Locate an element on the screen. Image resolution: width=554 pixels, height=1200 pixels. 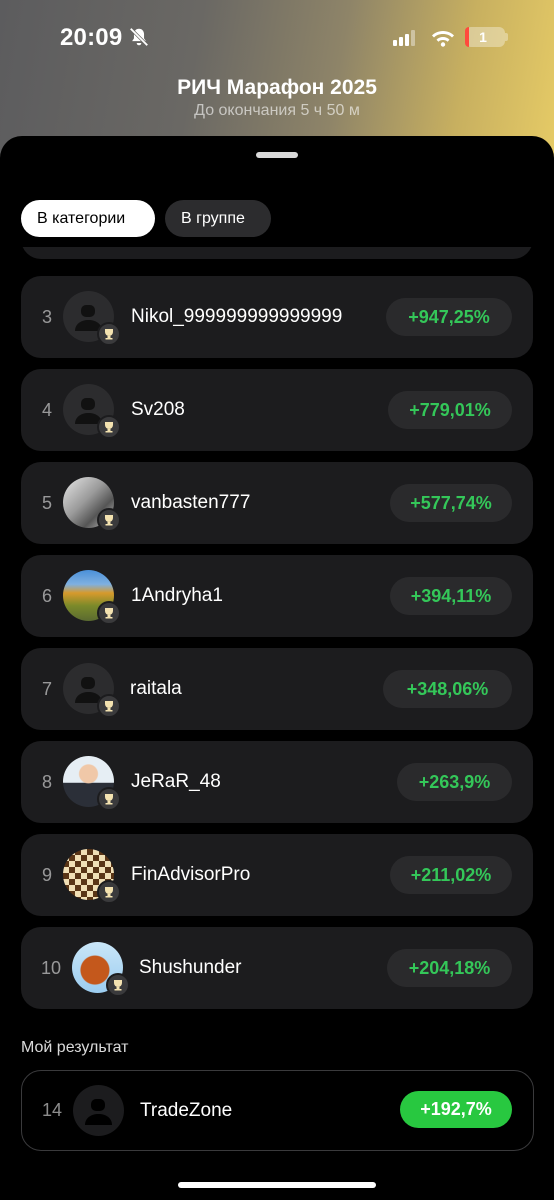
tab-in-category: В категории is located at coordinates (88, 218).